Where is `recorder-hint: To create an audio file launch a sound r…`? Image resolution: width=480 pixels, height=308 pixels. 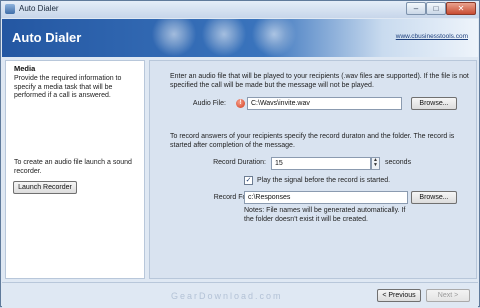
recorder-hint: To create an audio file launch a sound r… is located at coordinates (73, 167).